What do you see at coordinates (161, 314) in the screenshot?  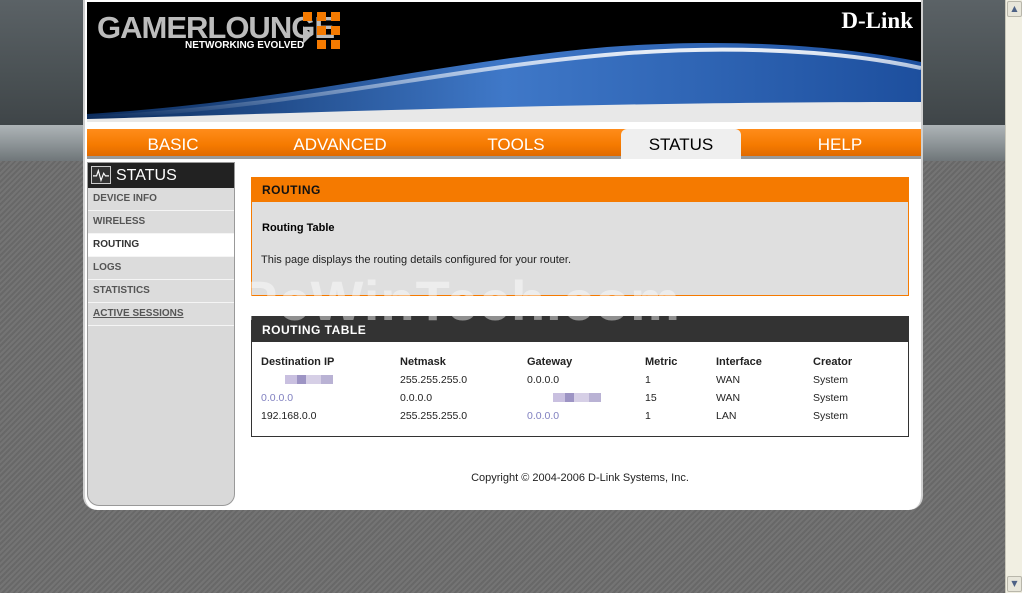 I see `sidebar-item-active-sessions: ACTIVE SESSIONS` at bounding box center [161, 314].